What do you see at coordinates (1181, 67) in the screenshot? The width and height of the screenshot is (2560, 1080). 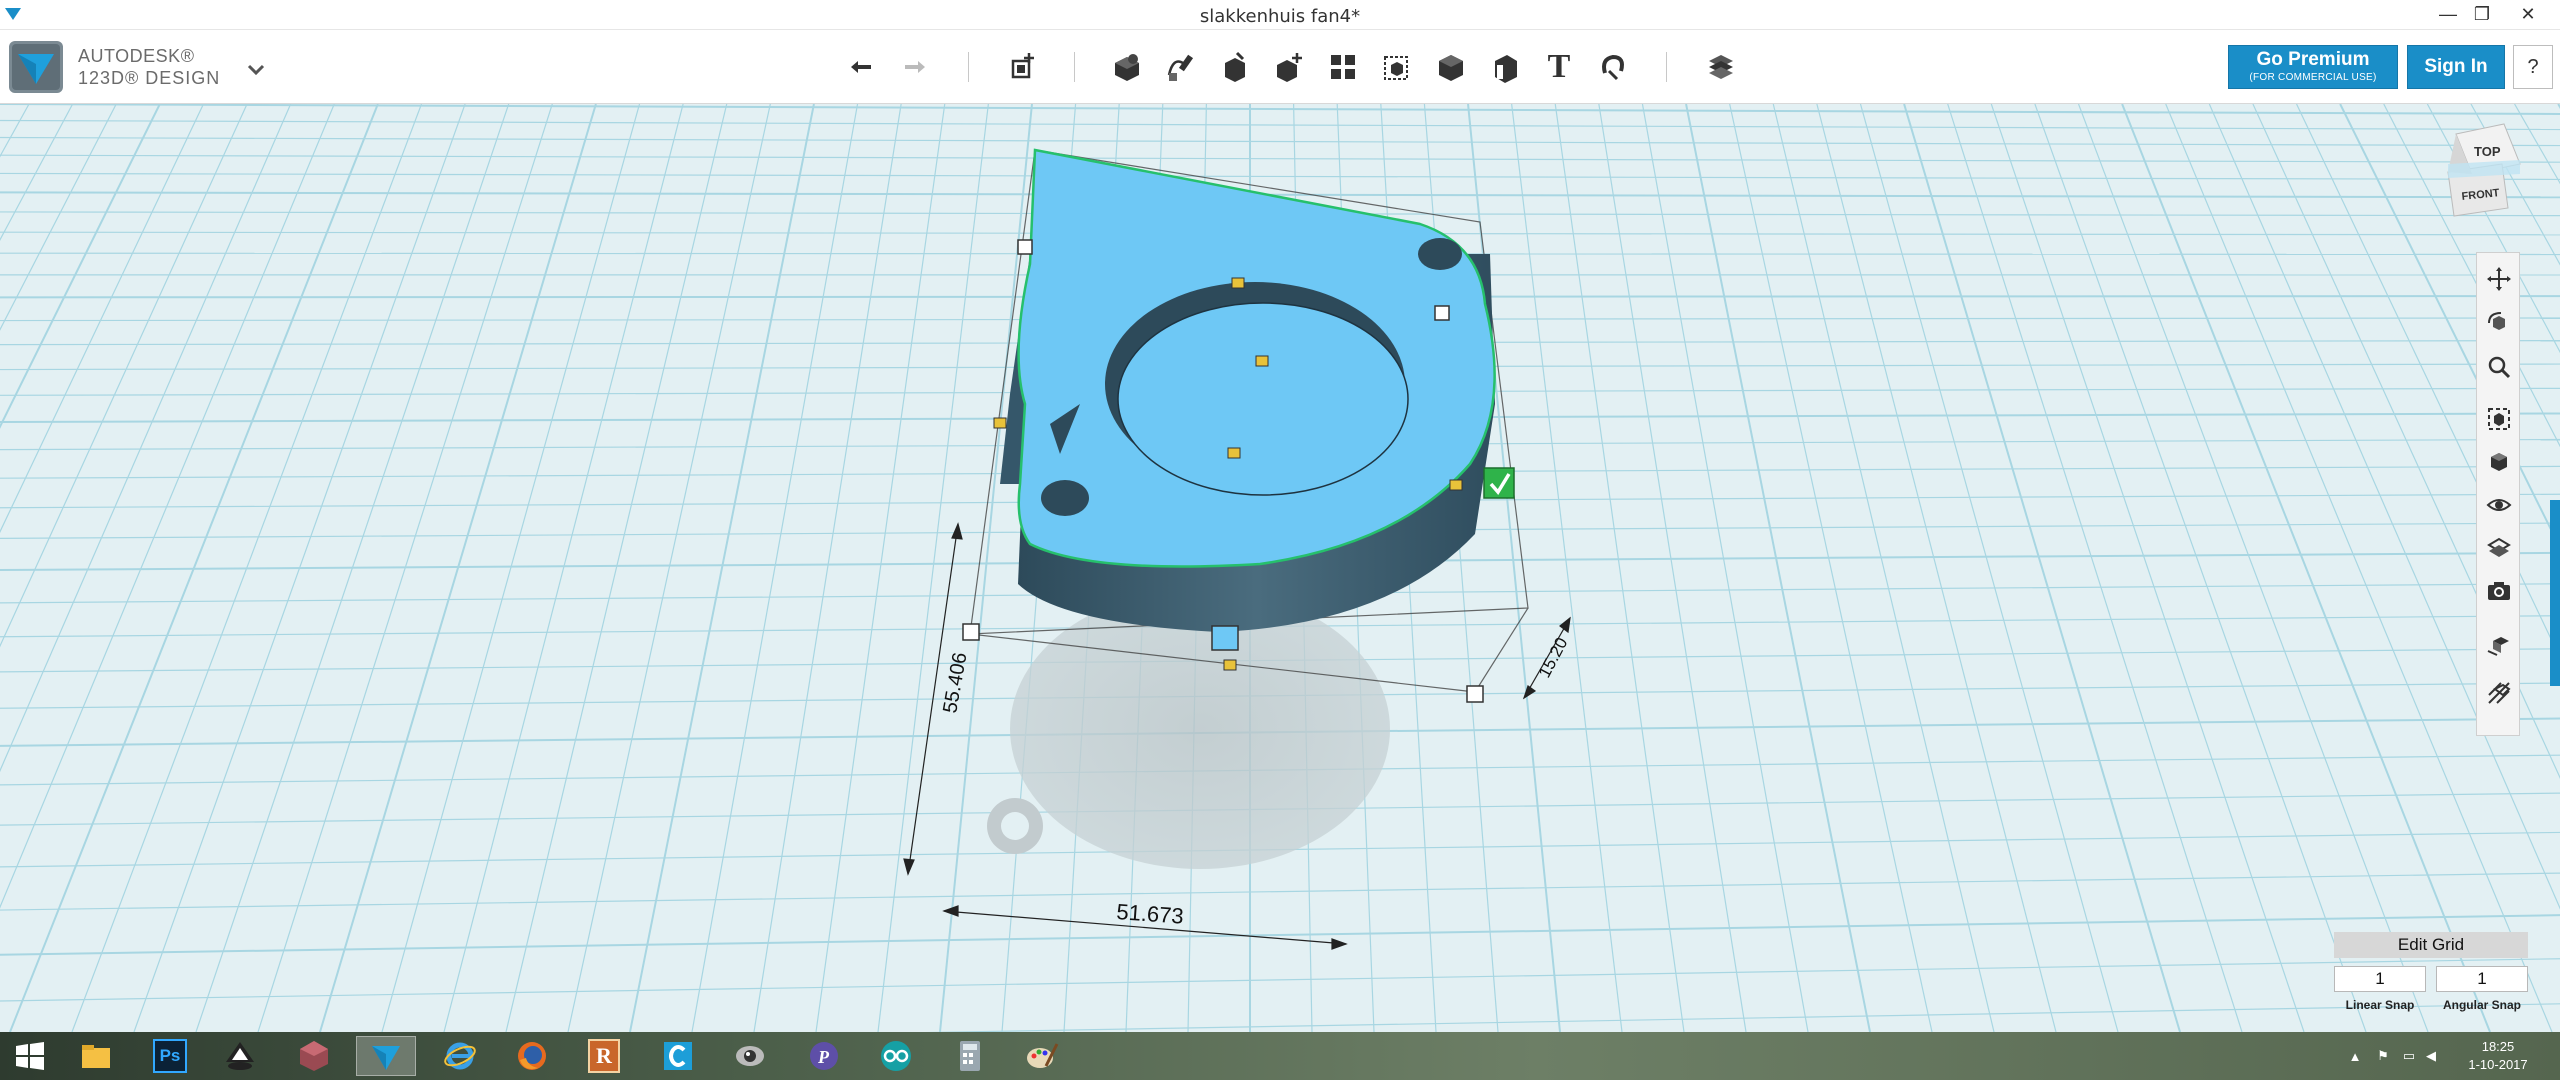 I see `sketch-button` at bounding box center [1181, 67].